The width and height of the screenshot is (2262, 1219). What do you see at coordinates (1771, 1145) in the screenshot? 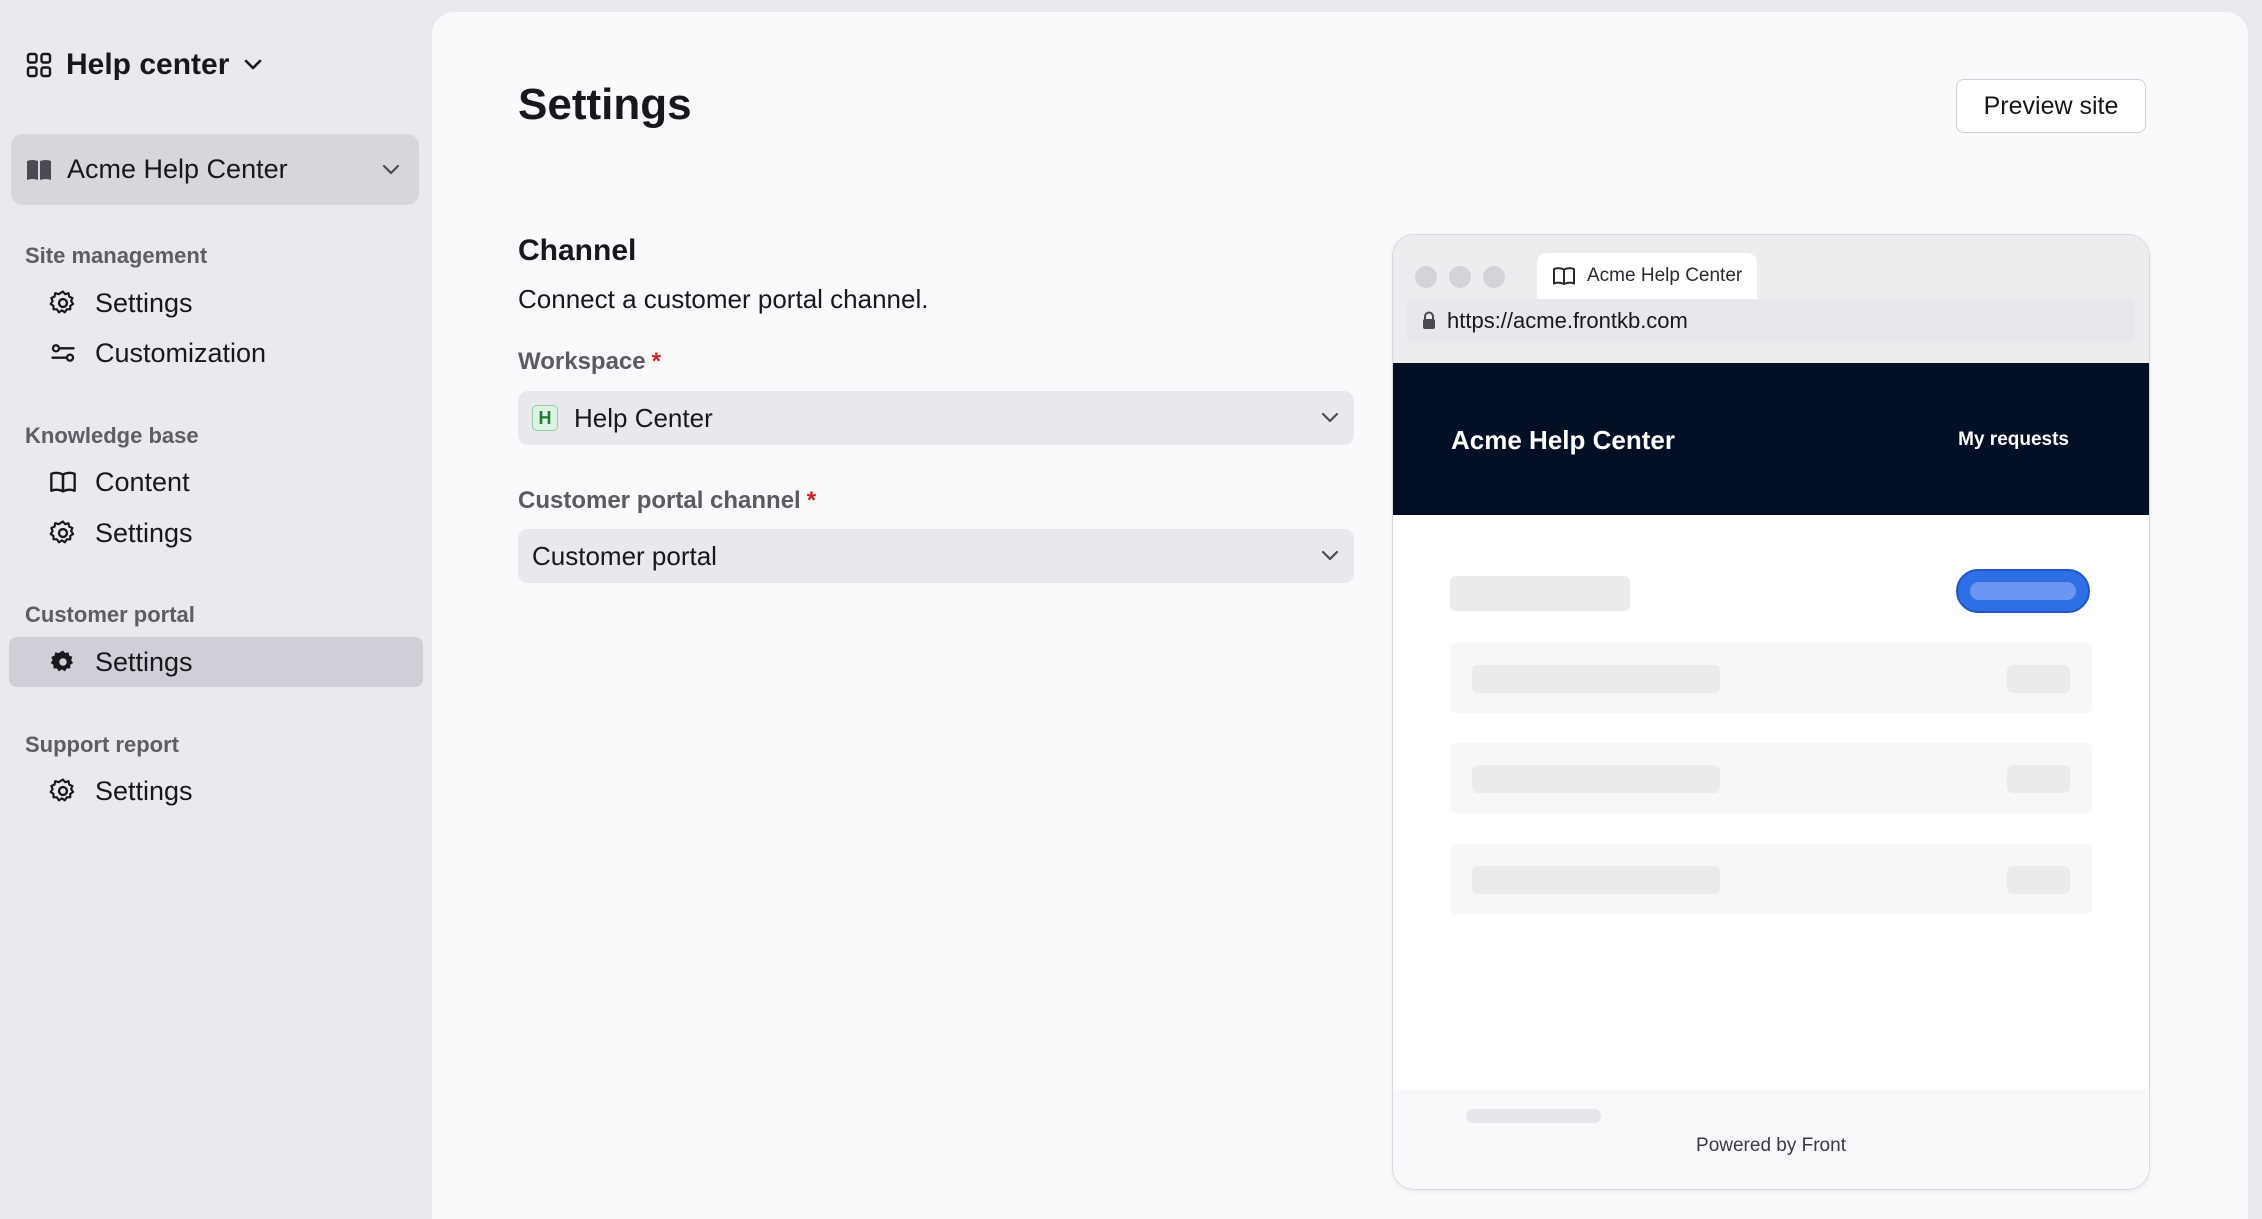
I see `powered-by-text: Powered by Front` at bounding box center [1771, 1145].